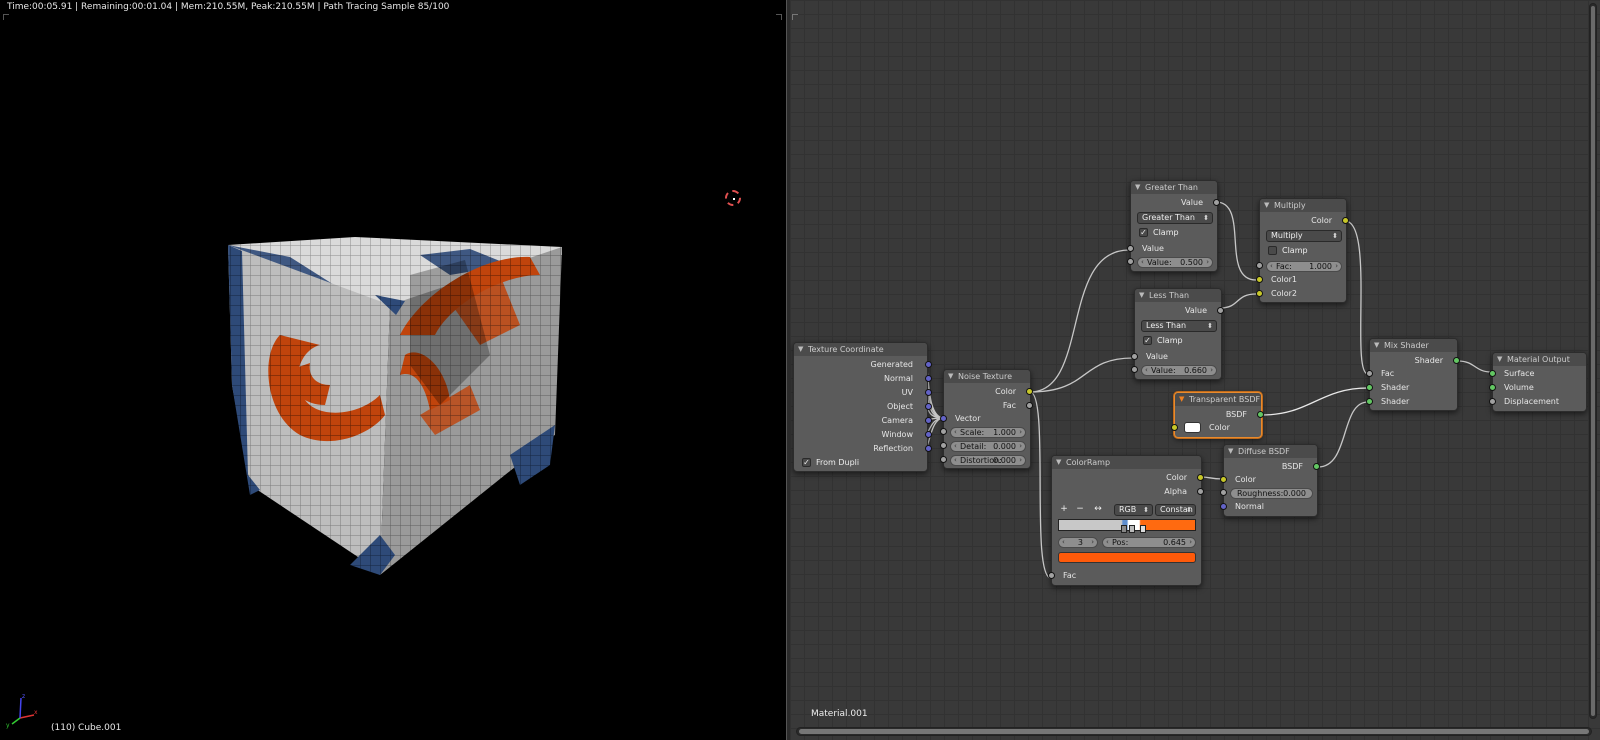  What do you see at coordinates (1223, 506) in the screenshot?
I see `socket-normal-in` at bounding box center [1223, 506].